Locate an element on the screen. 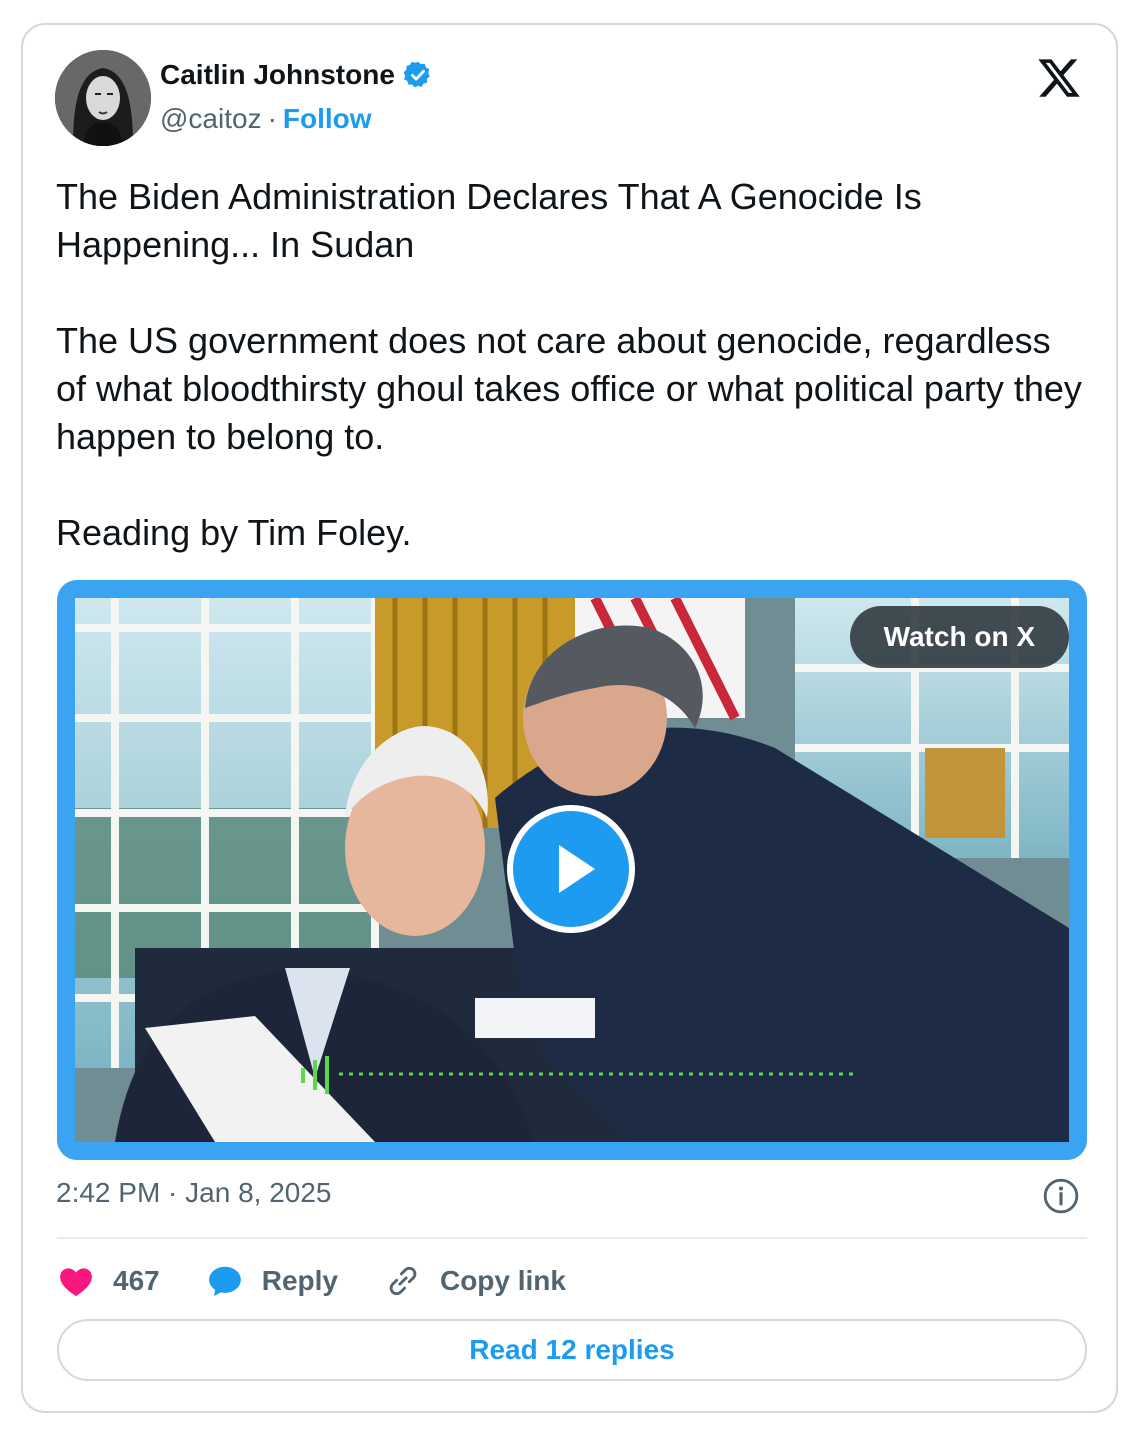 This screenshot has height=1434, width=1142. handle-row: @caitoz · Follow is located at coordinates (266, 119).